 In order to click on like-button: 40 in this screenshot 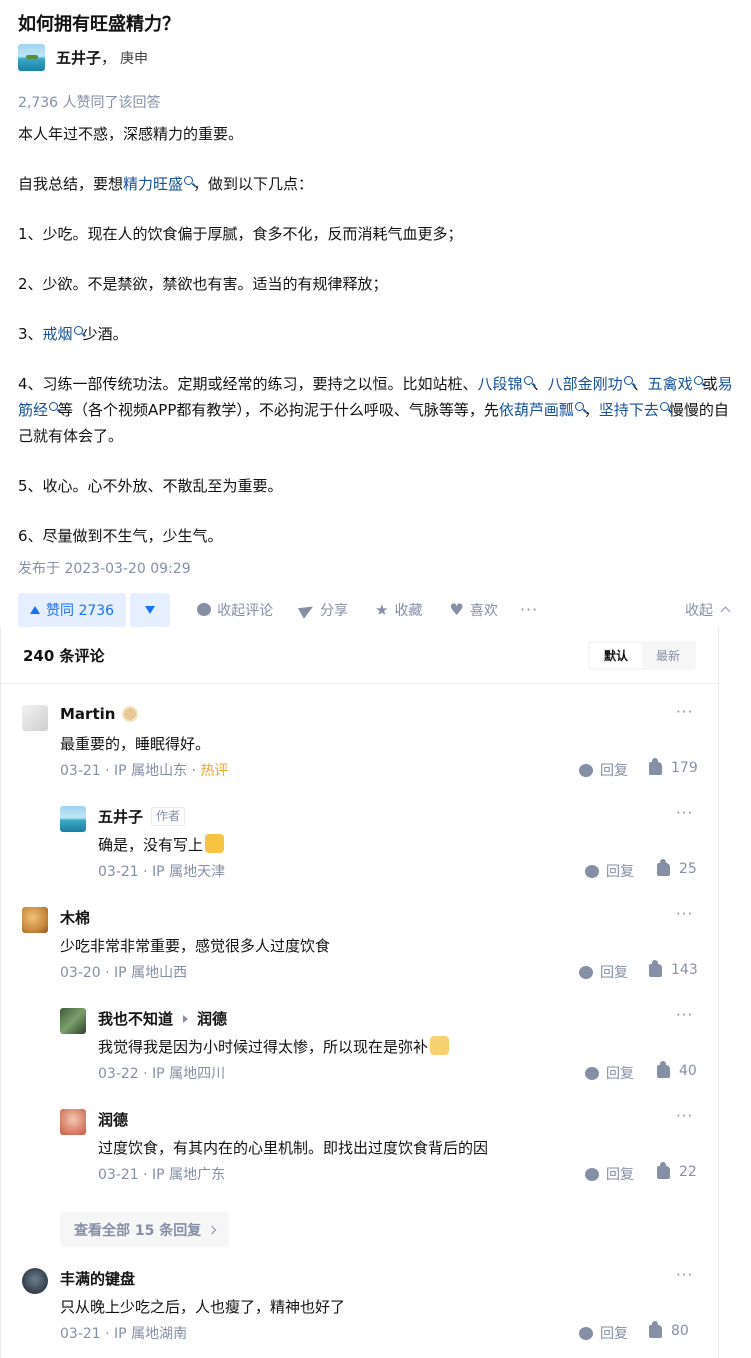, I will do `click(677, 1069)`.